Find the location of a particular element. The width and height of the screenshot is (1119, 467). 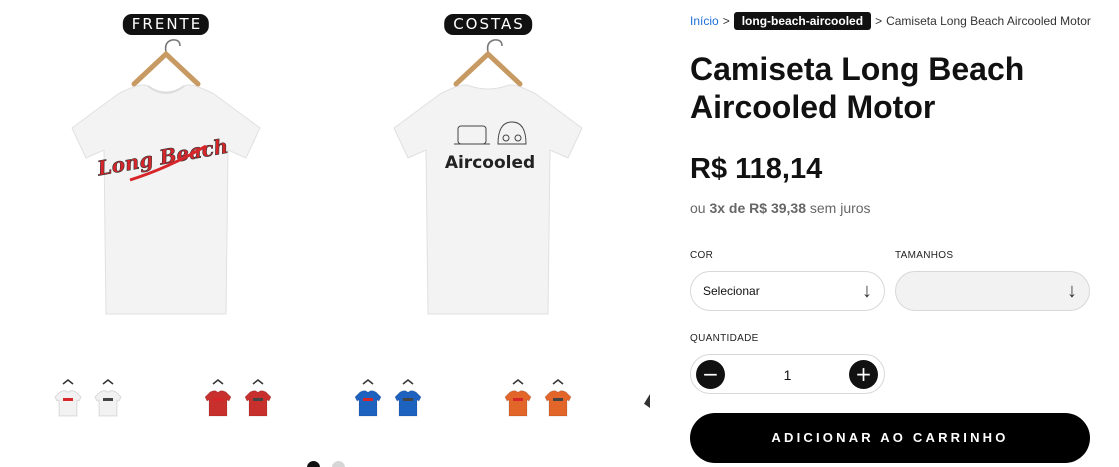

product-title: Camiseta Long Beach Aircooled Motor is located at coordinates (857, 88).